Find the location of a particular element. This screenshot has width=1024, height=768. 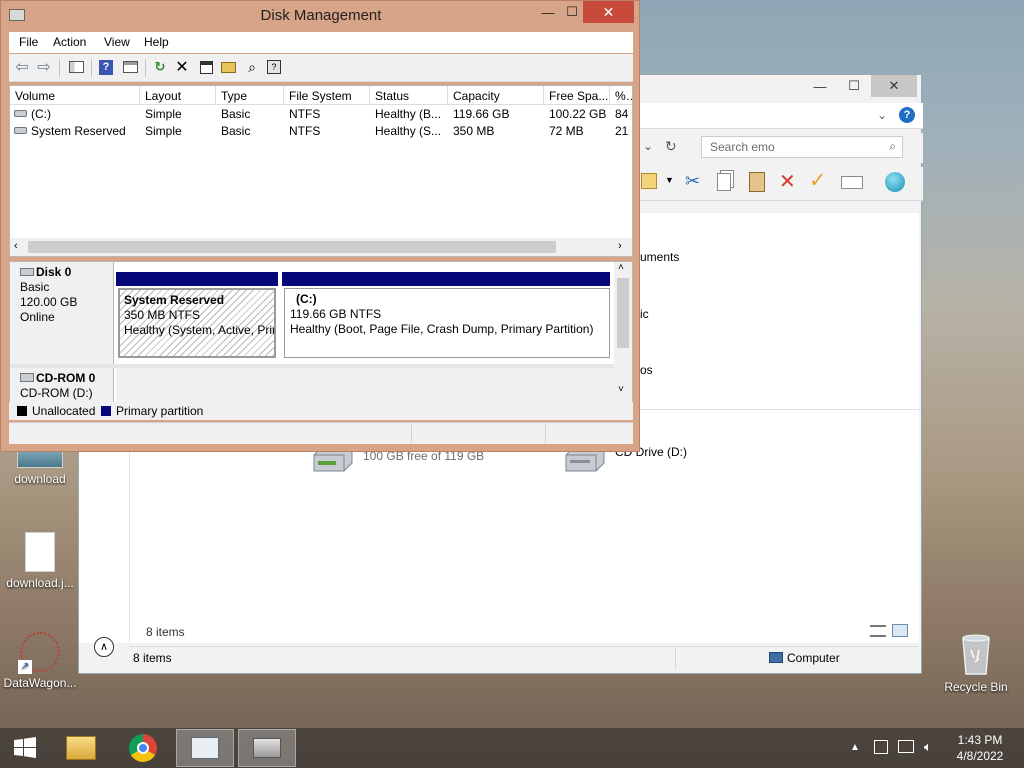

status-divider is located at coordinates (675, 658).